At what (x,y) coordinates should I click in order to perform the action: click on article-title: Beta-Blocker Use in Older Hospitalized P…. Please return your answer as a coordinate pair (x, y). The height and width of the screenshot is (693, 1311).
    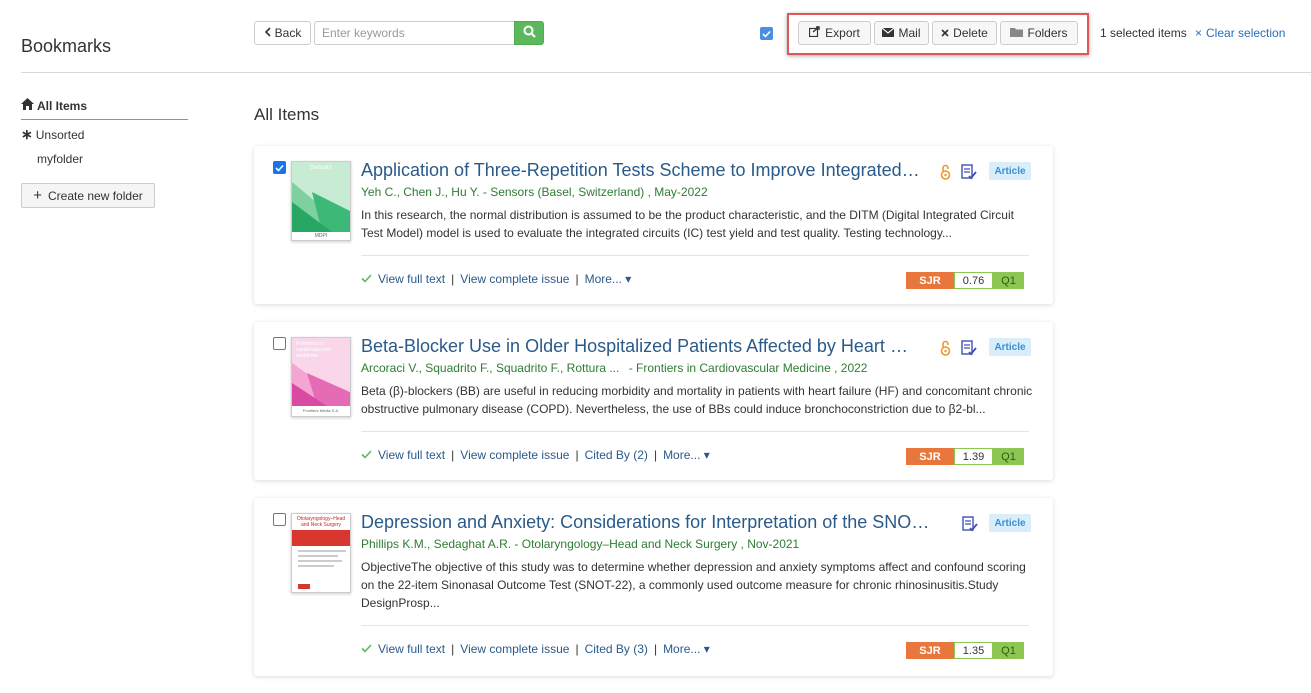
    Looking at the image, I should click on (637, 346).